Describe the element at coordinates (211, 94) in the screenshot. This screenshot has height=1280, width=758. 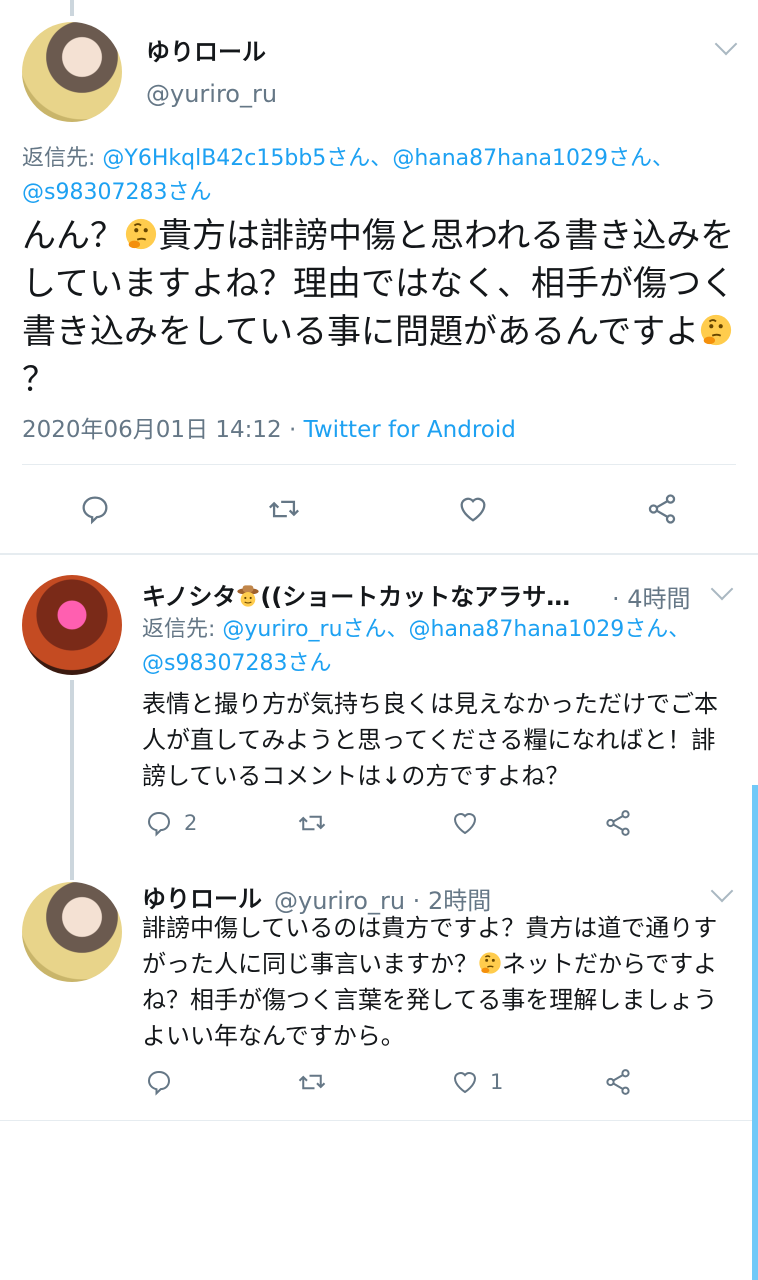
I see `handle: @yuriro_ru` at that location.